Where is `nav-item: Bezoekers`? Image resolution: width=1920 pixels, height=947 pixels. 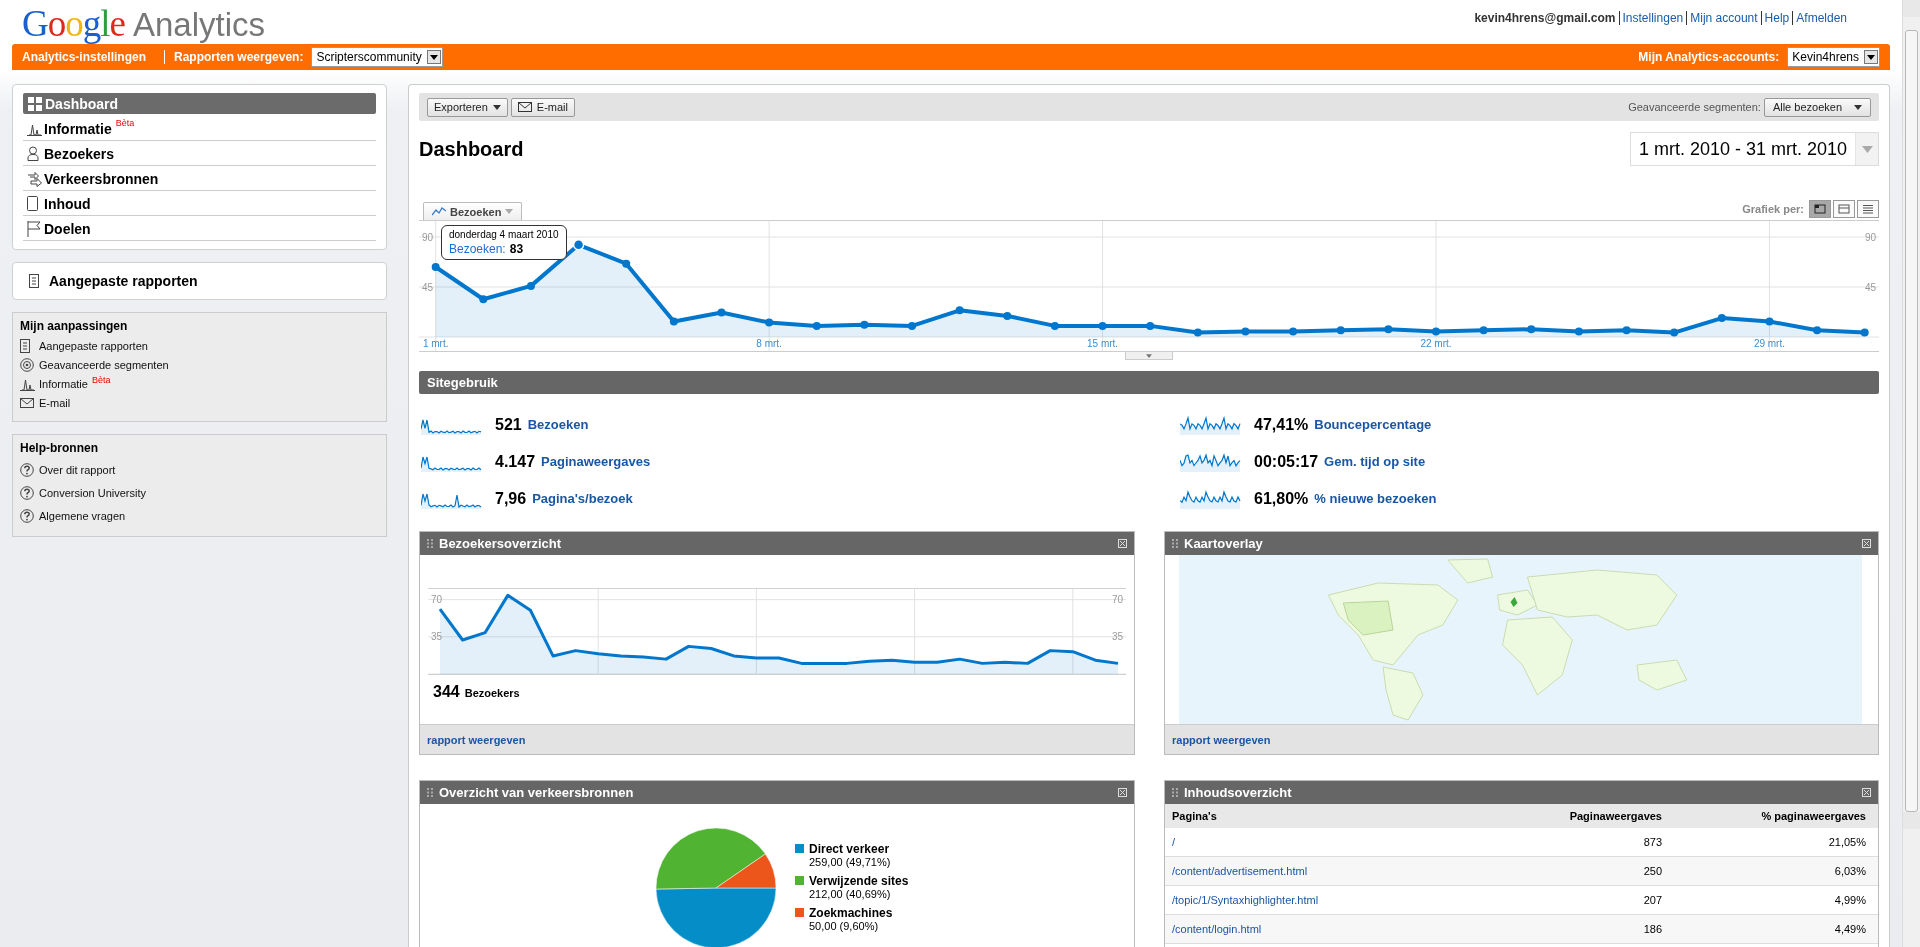 nav-item: Bezoekers is located at coordinates (199, 154).